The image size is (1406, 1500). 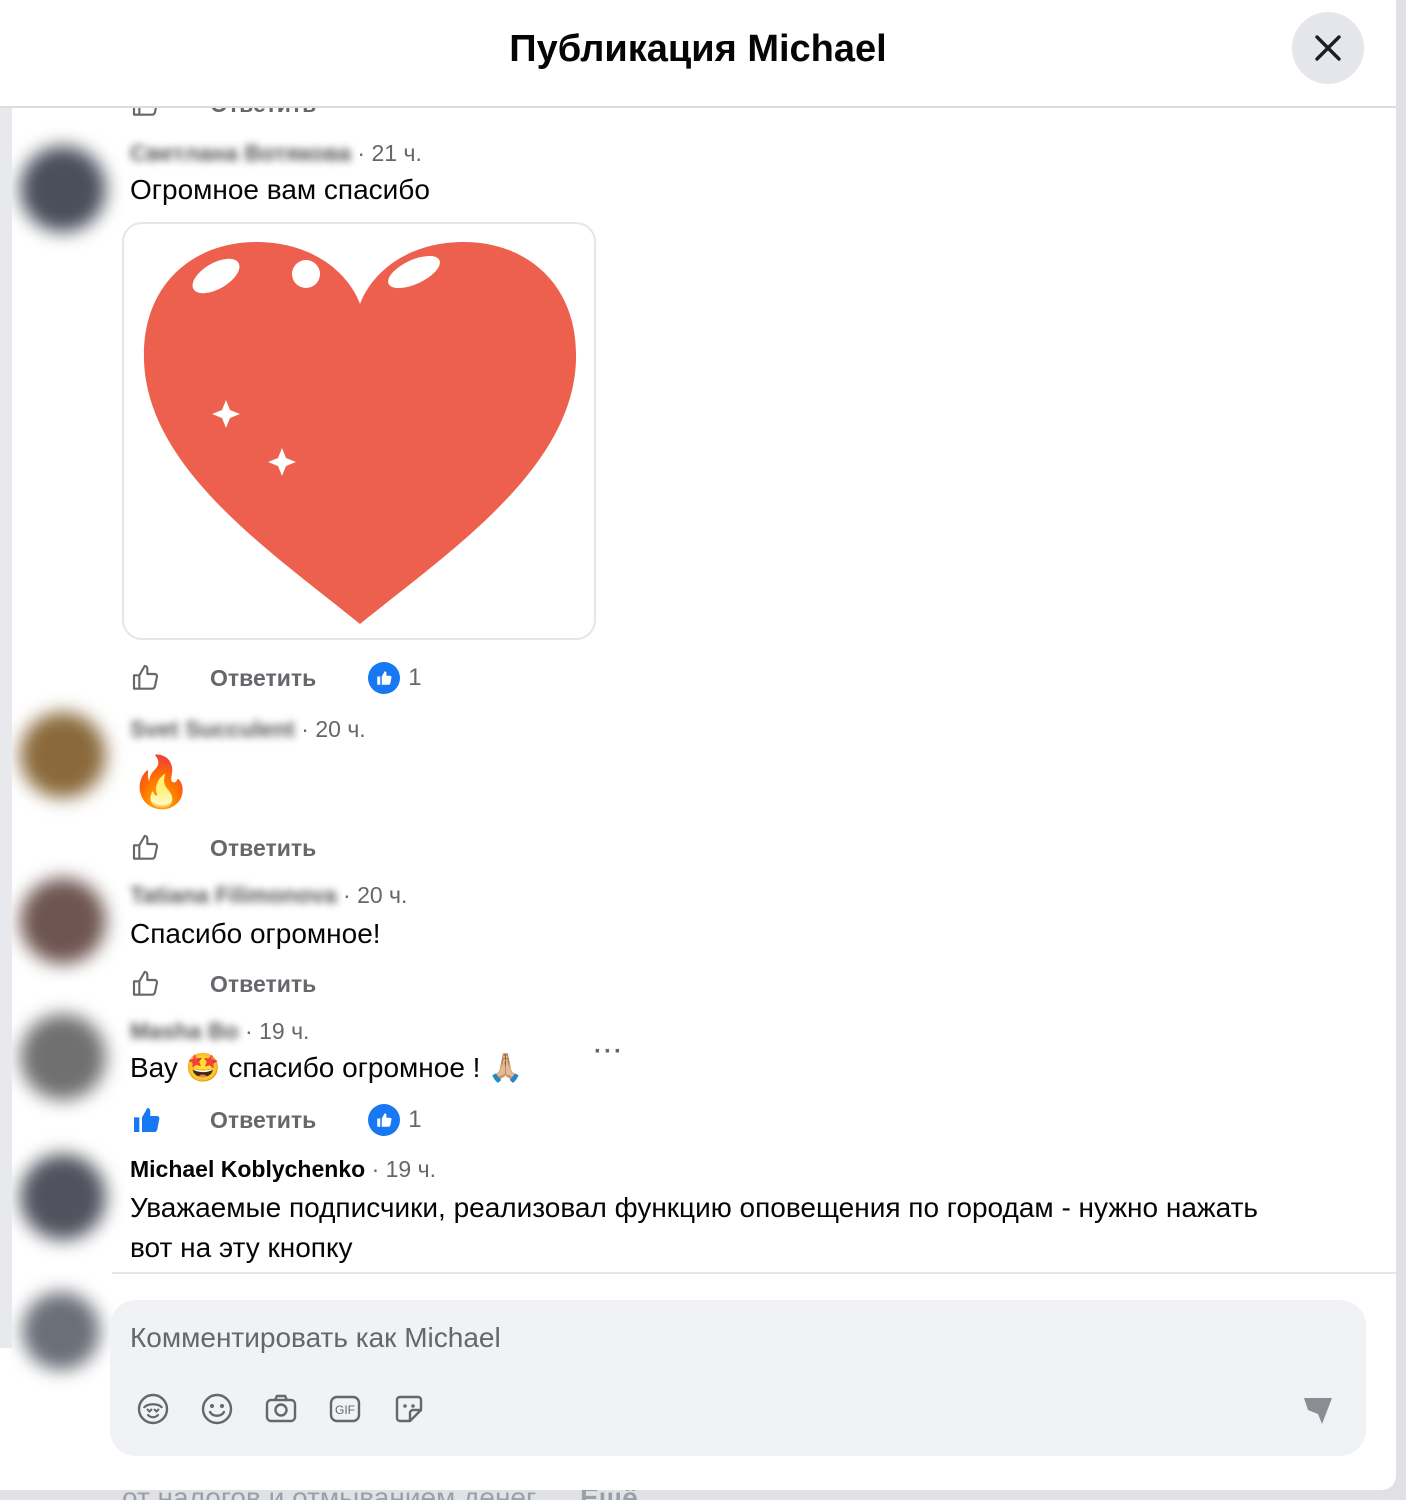 What do you see at coordinates (327, 1067) in the screenshot?
I see `comment-text: Вау 🤩 спасибо огромное ! 🙏🏼` at bounding box center [327, 1067].